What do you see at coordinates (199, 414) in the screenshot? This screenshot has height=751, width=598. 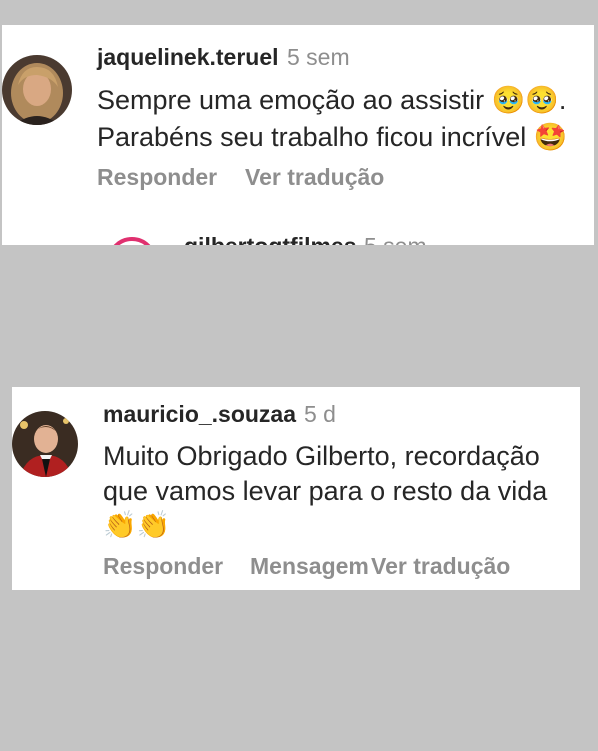 I see `comment-username: mauricio_.souzaa` at bounding box center [199, 414].